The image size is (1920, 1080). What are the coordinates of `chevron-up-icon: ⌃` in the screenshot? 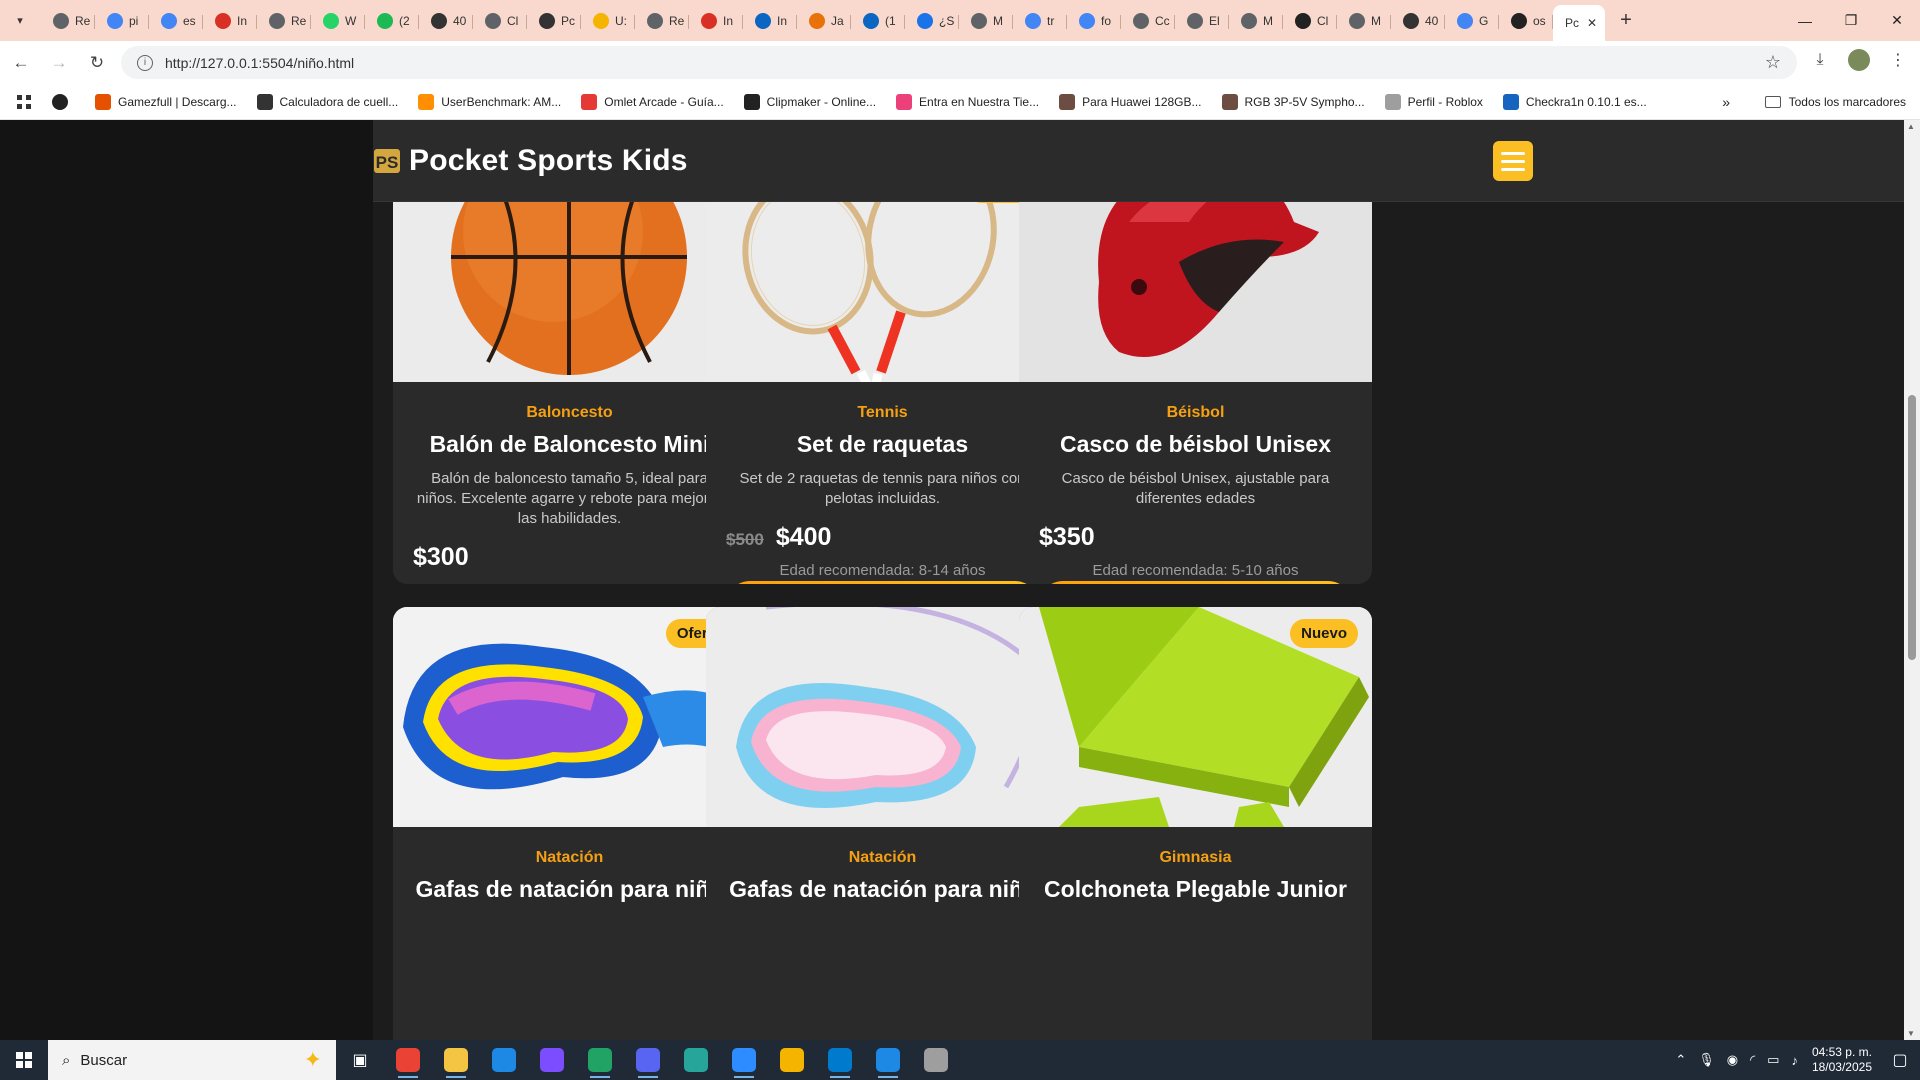 It's located at (1680, 1060).